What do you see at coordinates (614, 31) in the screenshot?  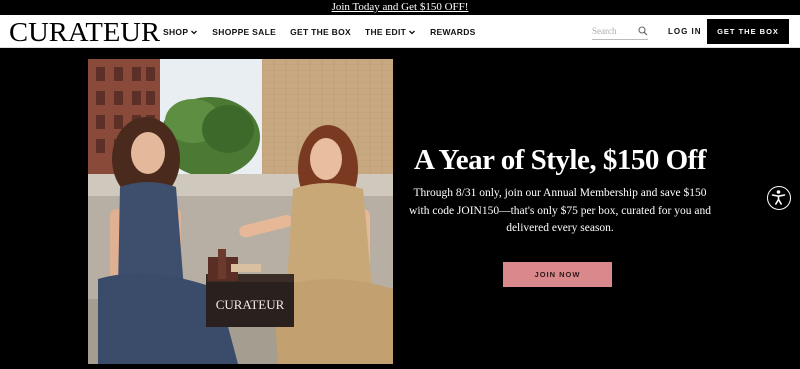 I see `search-input` at bounding box center [614, 31].